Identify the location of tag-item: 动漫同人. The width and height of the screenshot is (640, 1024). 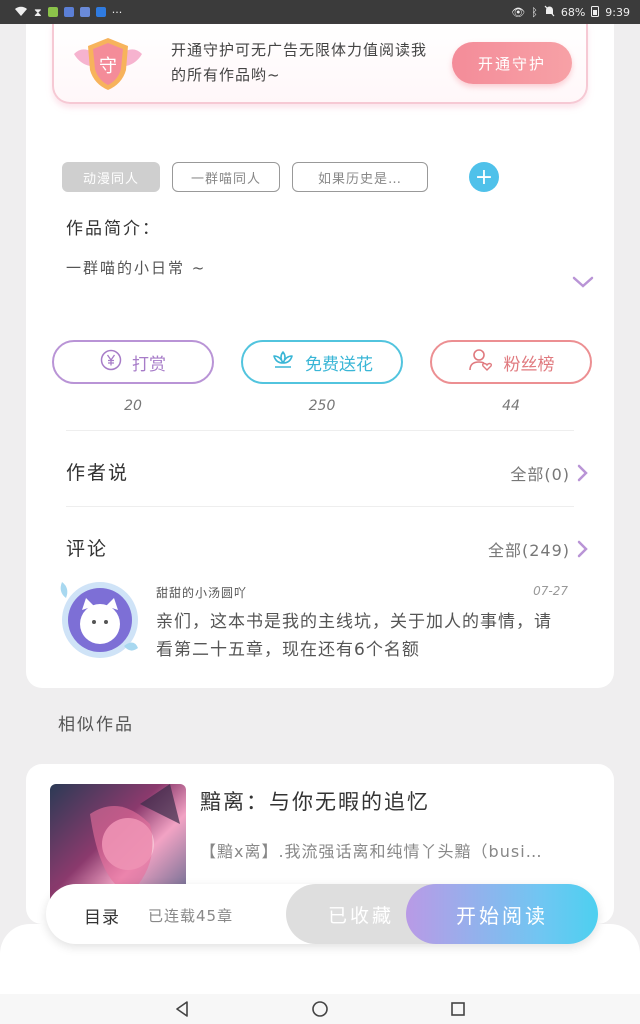
(111, 177).